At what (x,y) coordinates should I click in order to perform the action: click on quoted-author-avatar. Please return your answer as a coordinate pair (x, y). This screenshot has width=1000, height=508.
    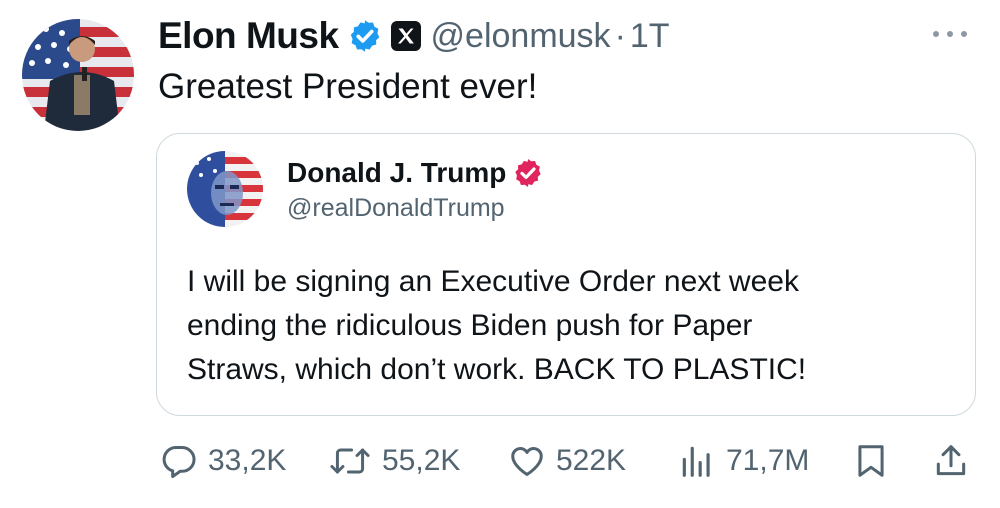
    Looking at the image, I should click on (225, 189).